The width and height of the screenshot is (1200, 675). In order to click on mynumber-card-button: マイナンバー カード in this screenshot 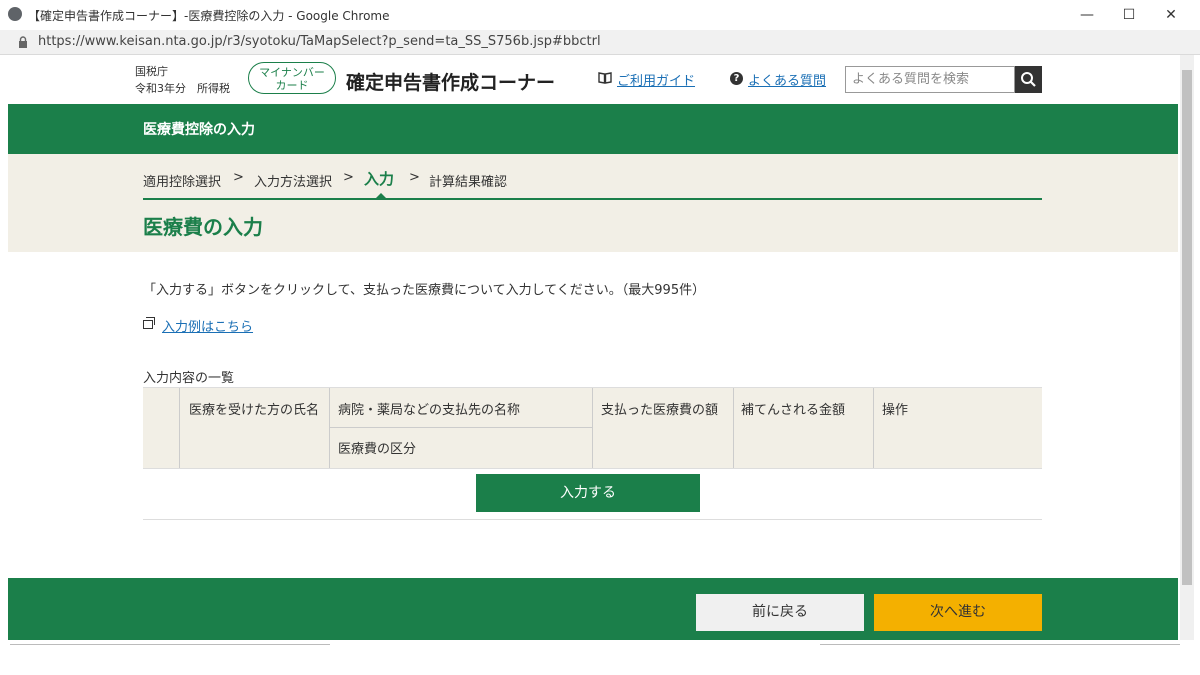, I will do `click(292, 78)`.